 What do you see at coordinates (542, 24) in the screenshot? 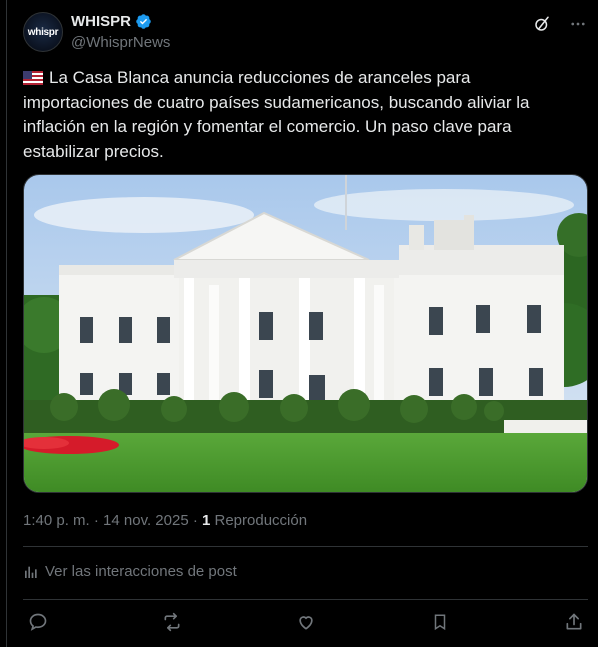
I see `grok-icon` at bounding box center [542, 24].